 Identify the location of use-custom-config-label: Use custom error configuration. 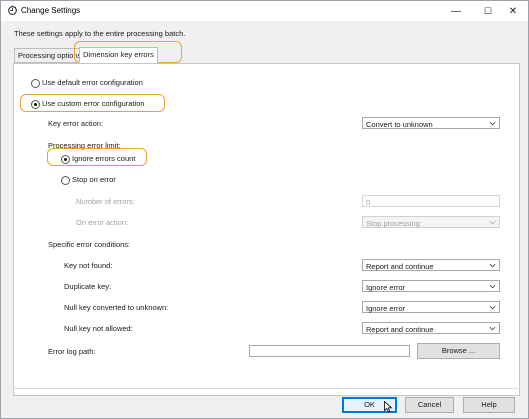
(93, 103).